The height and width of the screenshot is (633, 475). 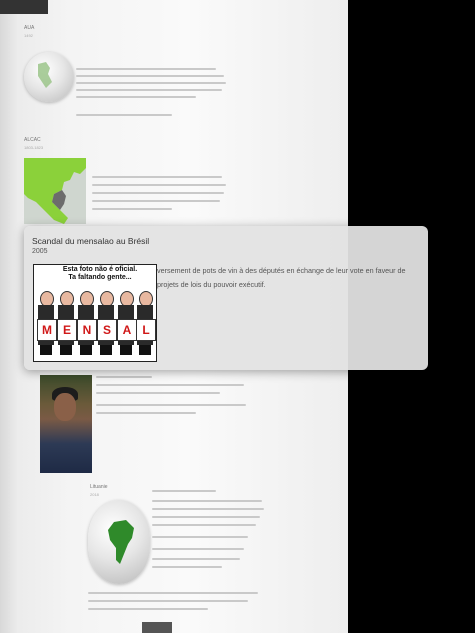 What do you see at coordinates (45, 75) in the screenshot?
I see `globe-continent-icon` at bounding box center [45, 75].